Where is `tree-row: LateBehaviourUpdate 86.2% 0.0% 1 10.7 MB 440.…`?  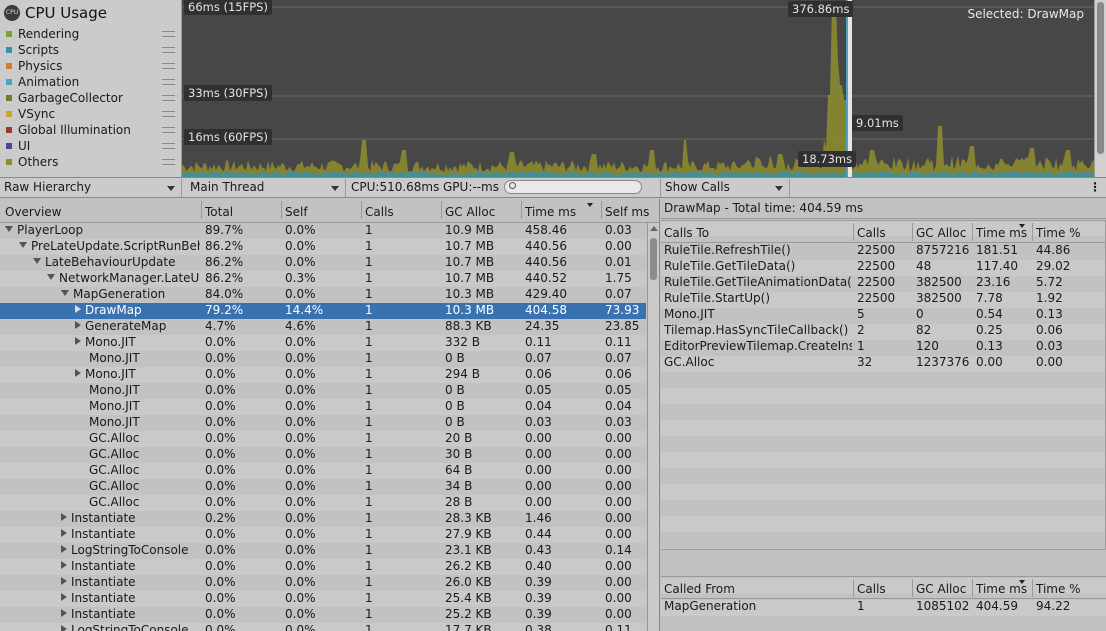 tree-row: LateBehaviourUpdate 86.2% 0.0% 1 10.7 MB 440.… is located at coordinates (323, 263).